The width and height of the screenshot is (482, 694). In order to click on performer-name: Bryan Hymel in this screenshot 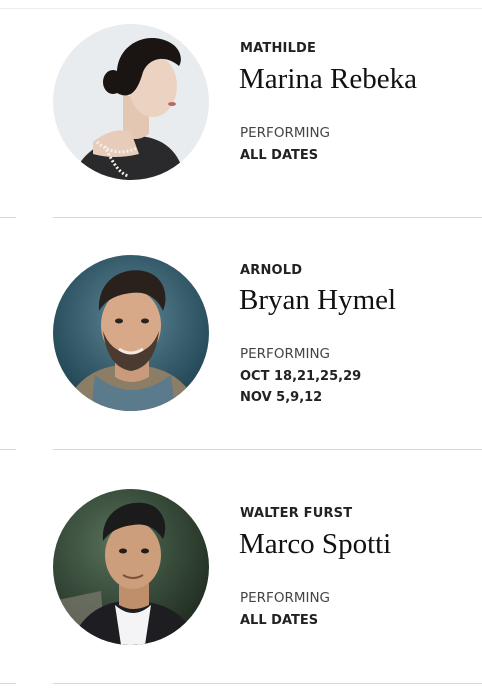, I will do `click(317, 300)`.